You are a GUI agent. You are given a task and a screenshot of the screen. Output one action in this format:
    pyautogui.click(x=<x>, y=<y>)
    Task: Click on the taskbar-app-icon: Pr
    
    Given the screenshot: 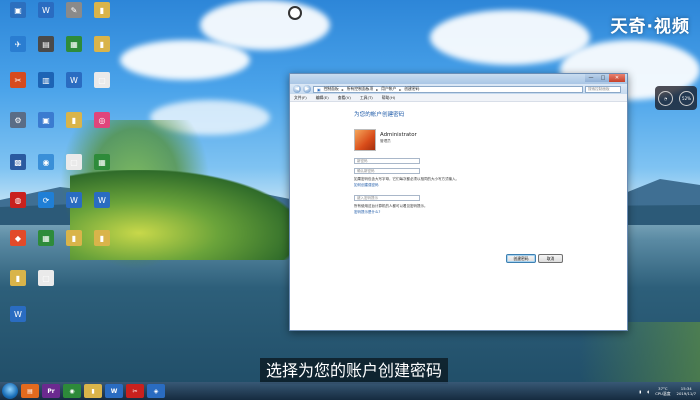 What is the action you would take?
    pyautogui.click(x=51, y=391)
    